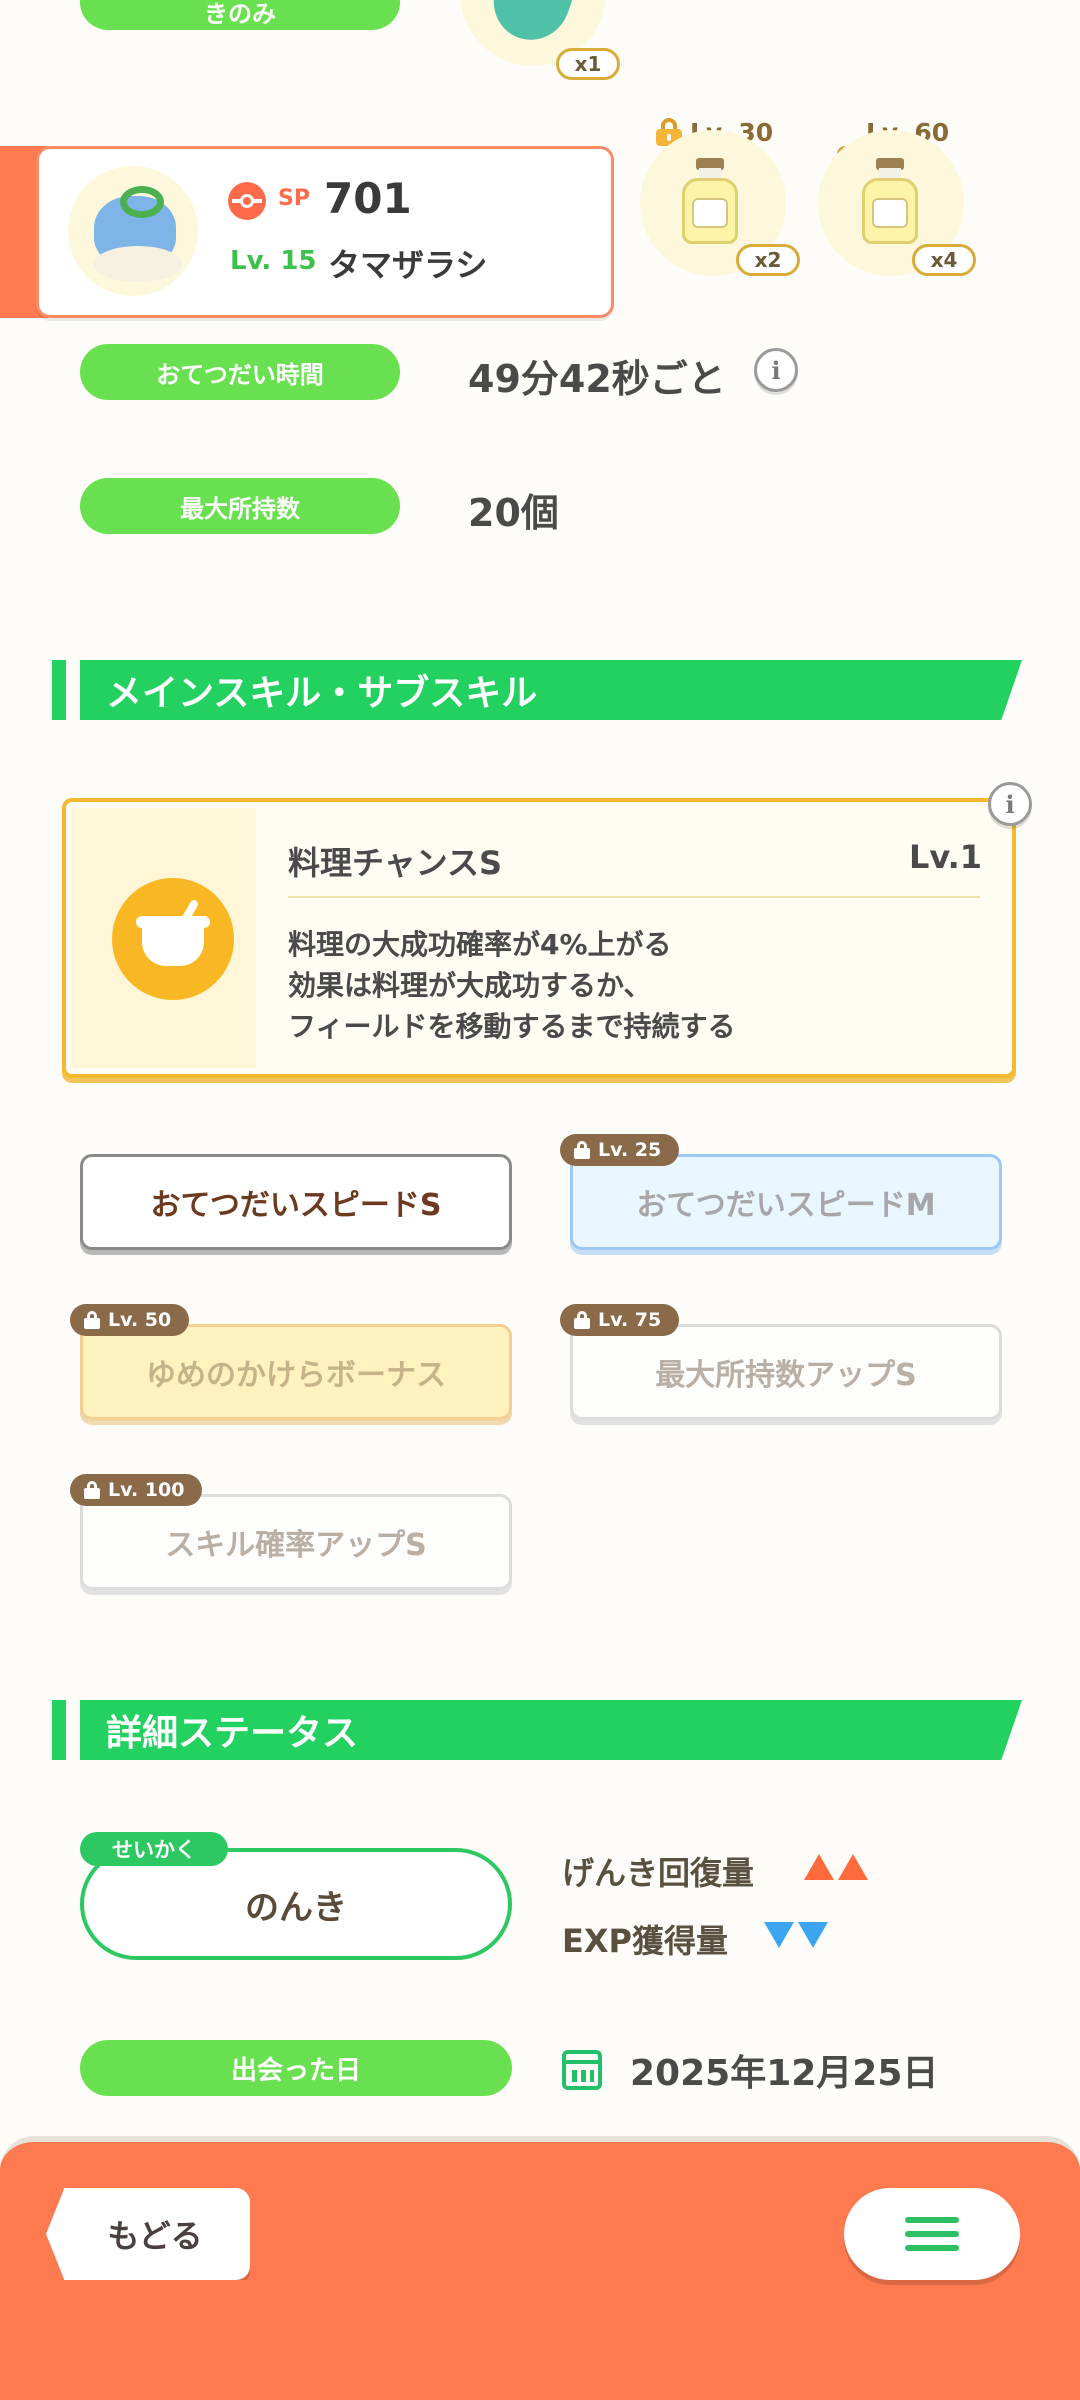 Image resolution: width=1080 pixels, height=2400 pixels. I want to click on description-line: フィールドを移動するまで持続する, so click(512, 1026).